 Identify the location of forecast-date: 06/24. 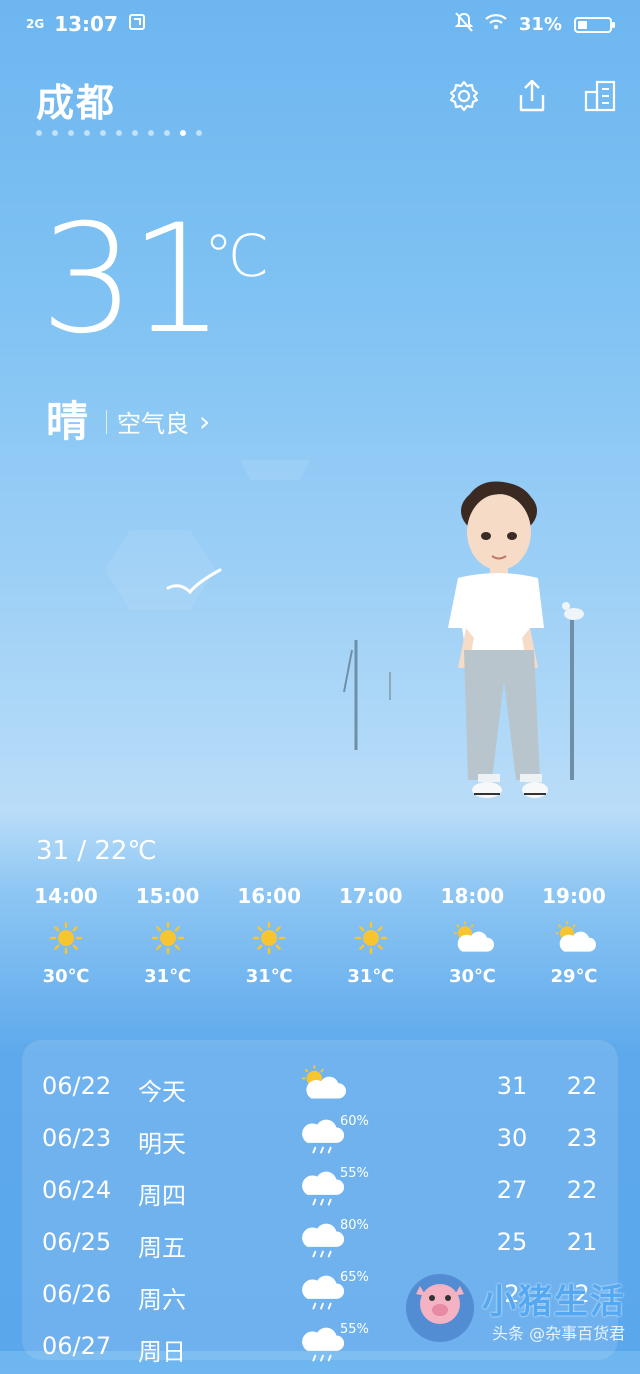
(77, 1190).